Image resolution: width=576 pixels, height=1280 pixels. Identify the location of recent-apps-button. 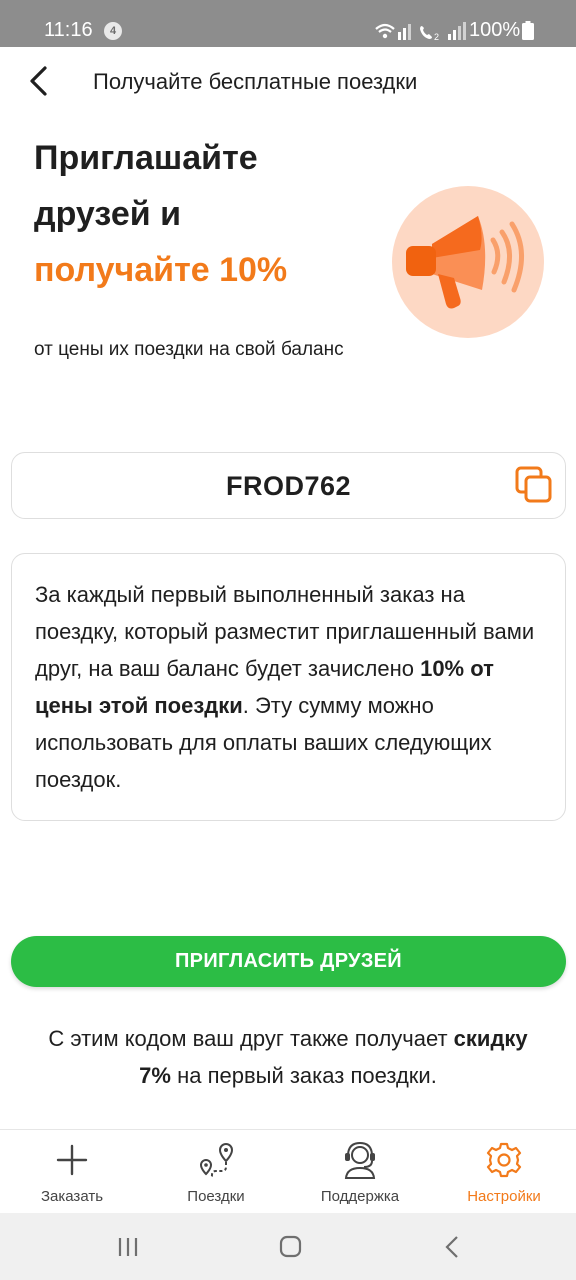
(128, 1247).